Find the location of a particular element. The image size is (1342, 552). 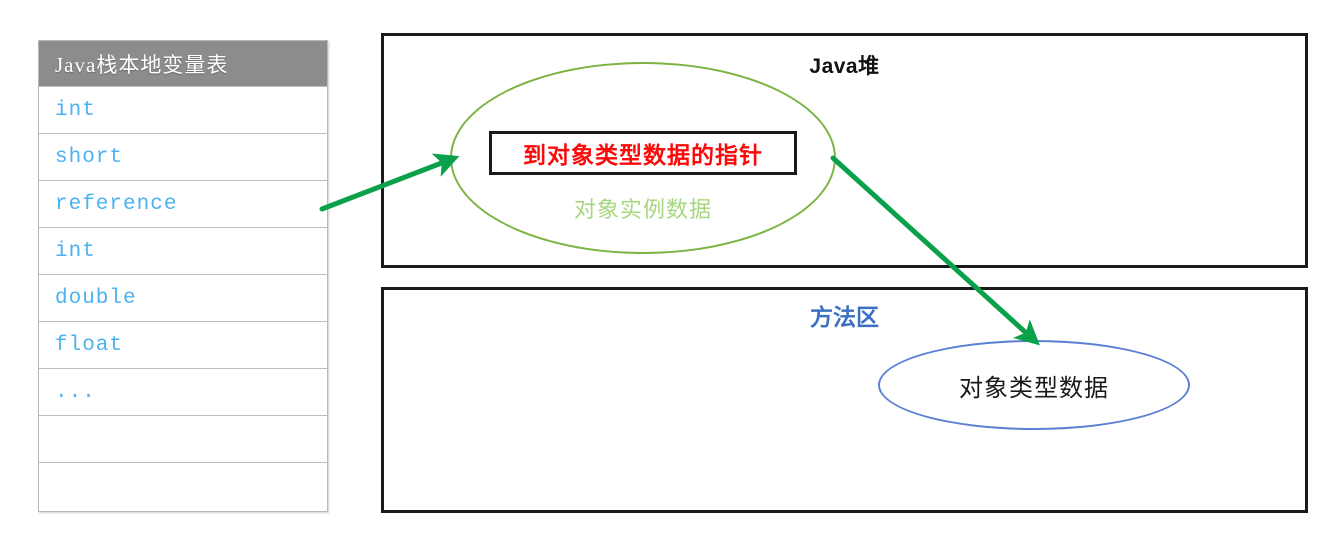

table-row-reference: reference is located at coordinates (183, 203).